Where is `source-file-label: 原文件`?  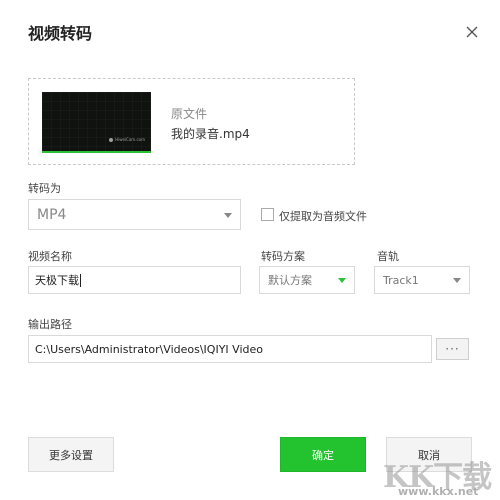
source-file-label: 原文件 is located at coordinates (189, 114).